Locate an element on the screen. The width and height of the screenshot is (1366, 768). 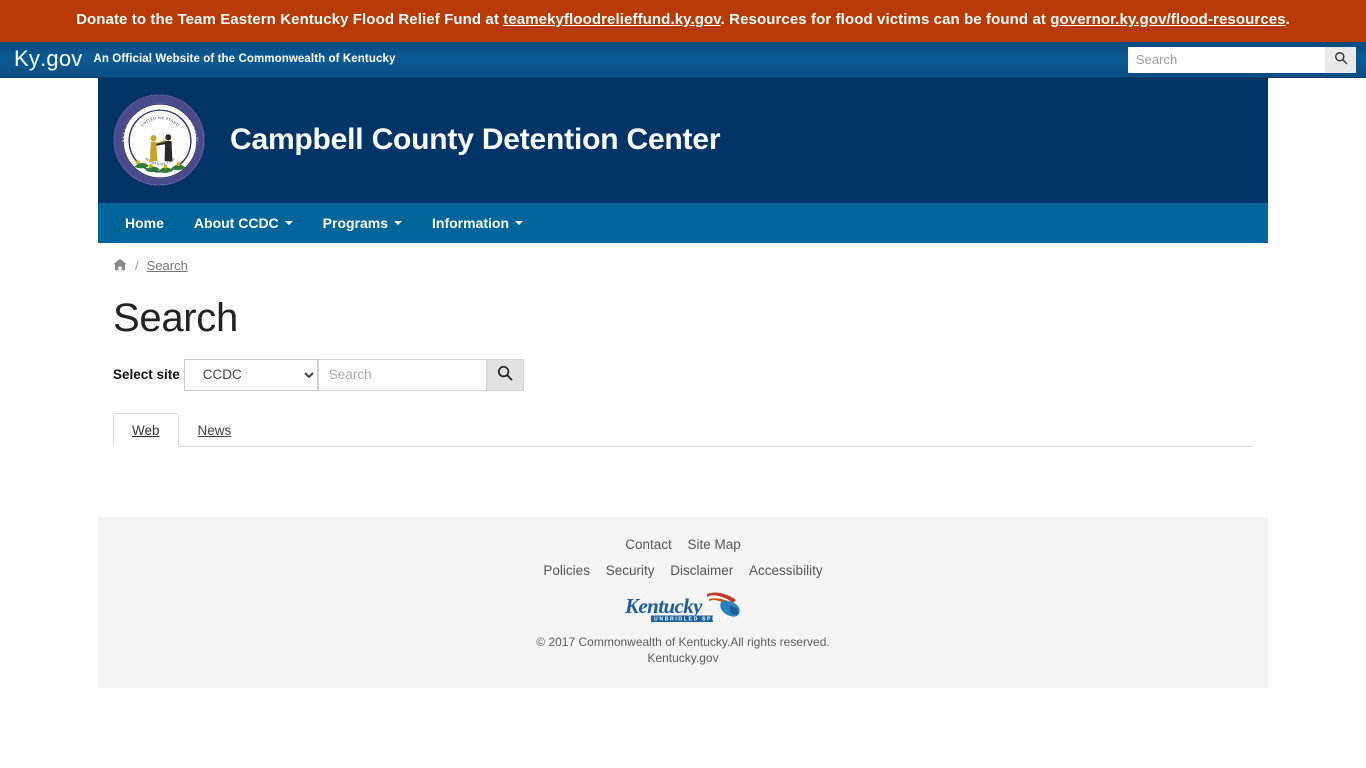
nav-item-label: About CCDC is located at coordinates (236, 222).